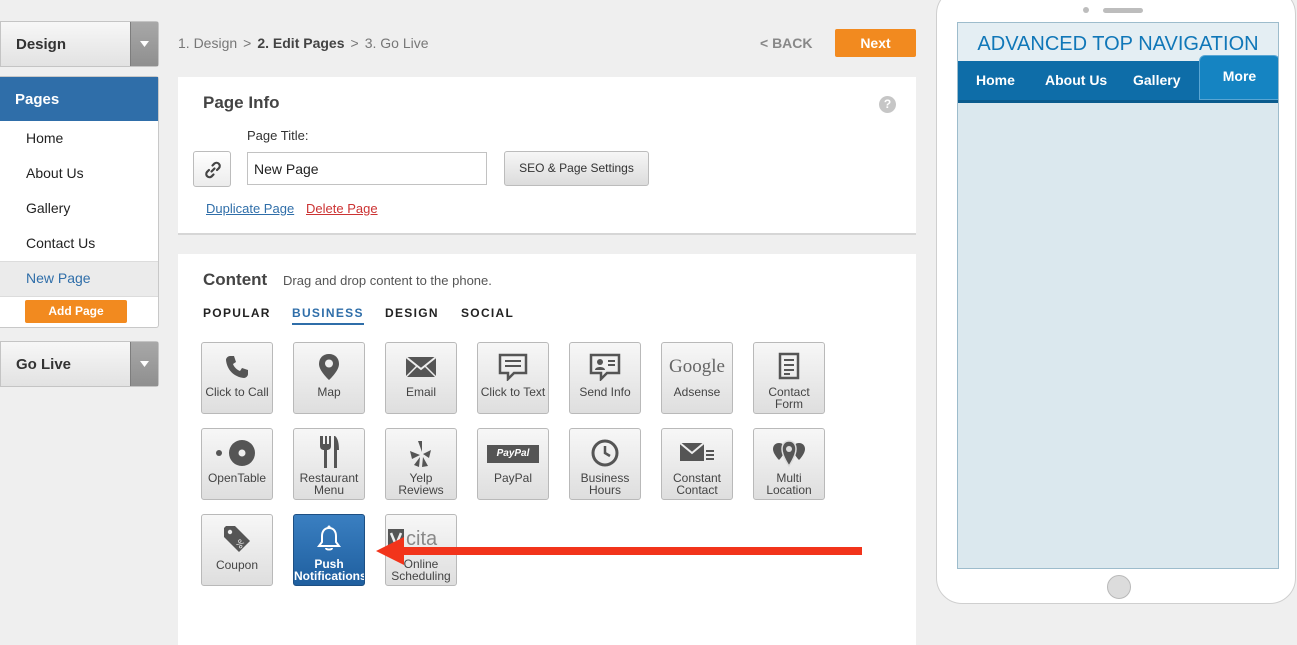 Image resolution: width=1297 pixels, height=645 pixels. Describe the element at coordinates (79, 243) in the screenshot. I see `page-item-contact-us: Contact Us` at that location.